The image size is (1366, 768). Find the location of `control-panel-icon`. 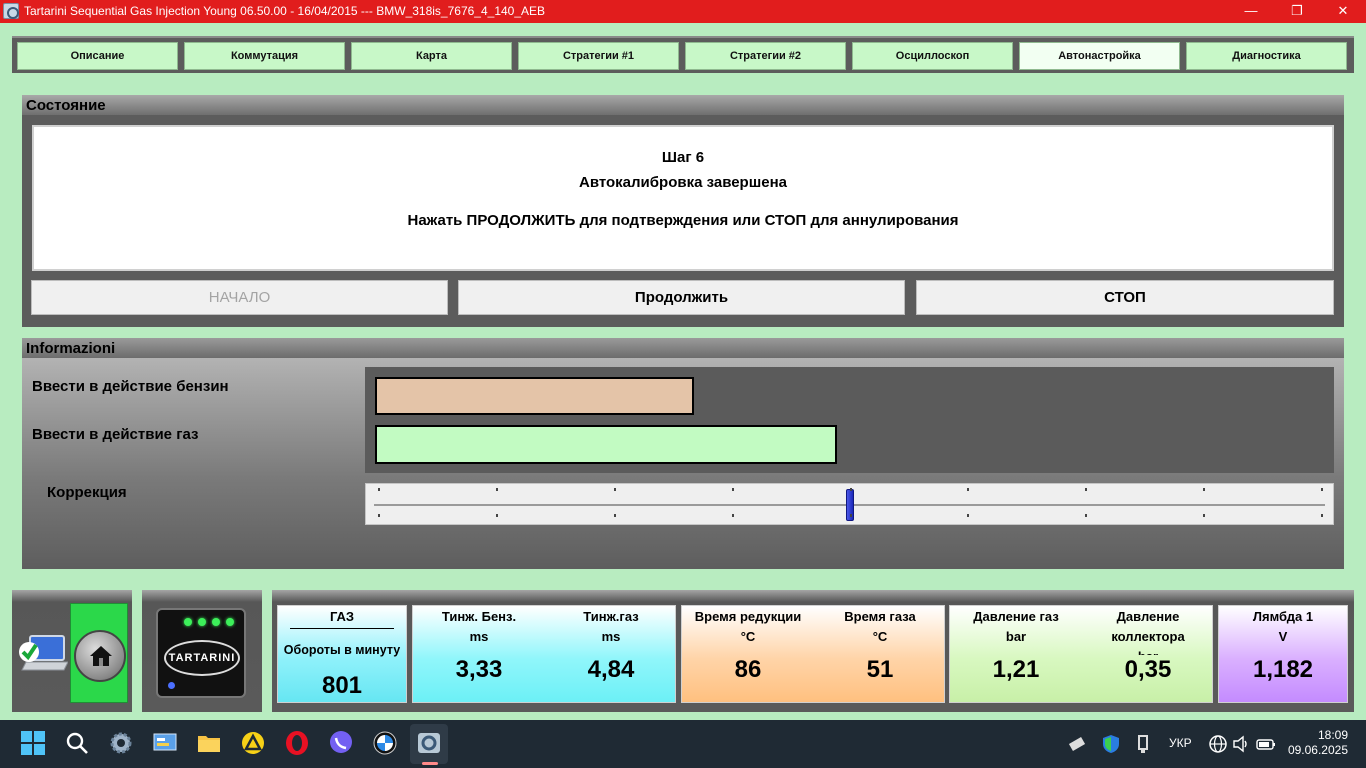

control-panel-icon is located at coordinates (165, 743).